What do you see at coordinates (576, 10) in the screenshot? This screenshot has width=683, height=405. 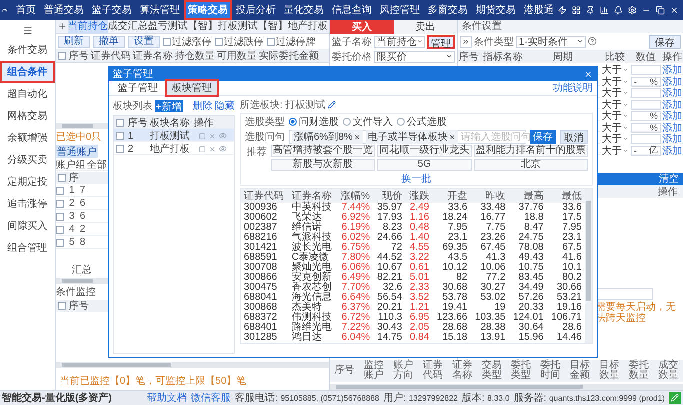 I see `grid-icon` at bounding box center [576, 10].